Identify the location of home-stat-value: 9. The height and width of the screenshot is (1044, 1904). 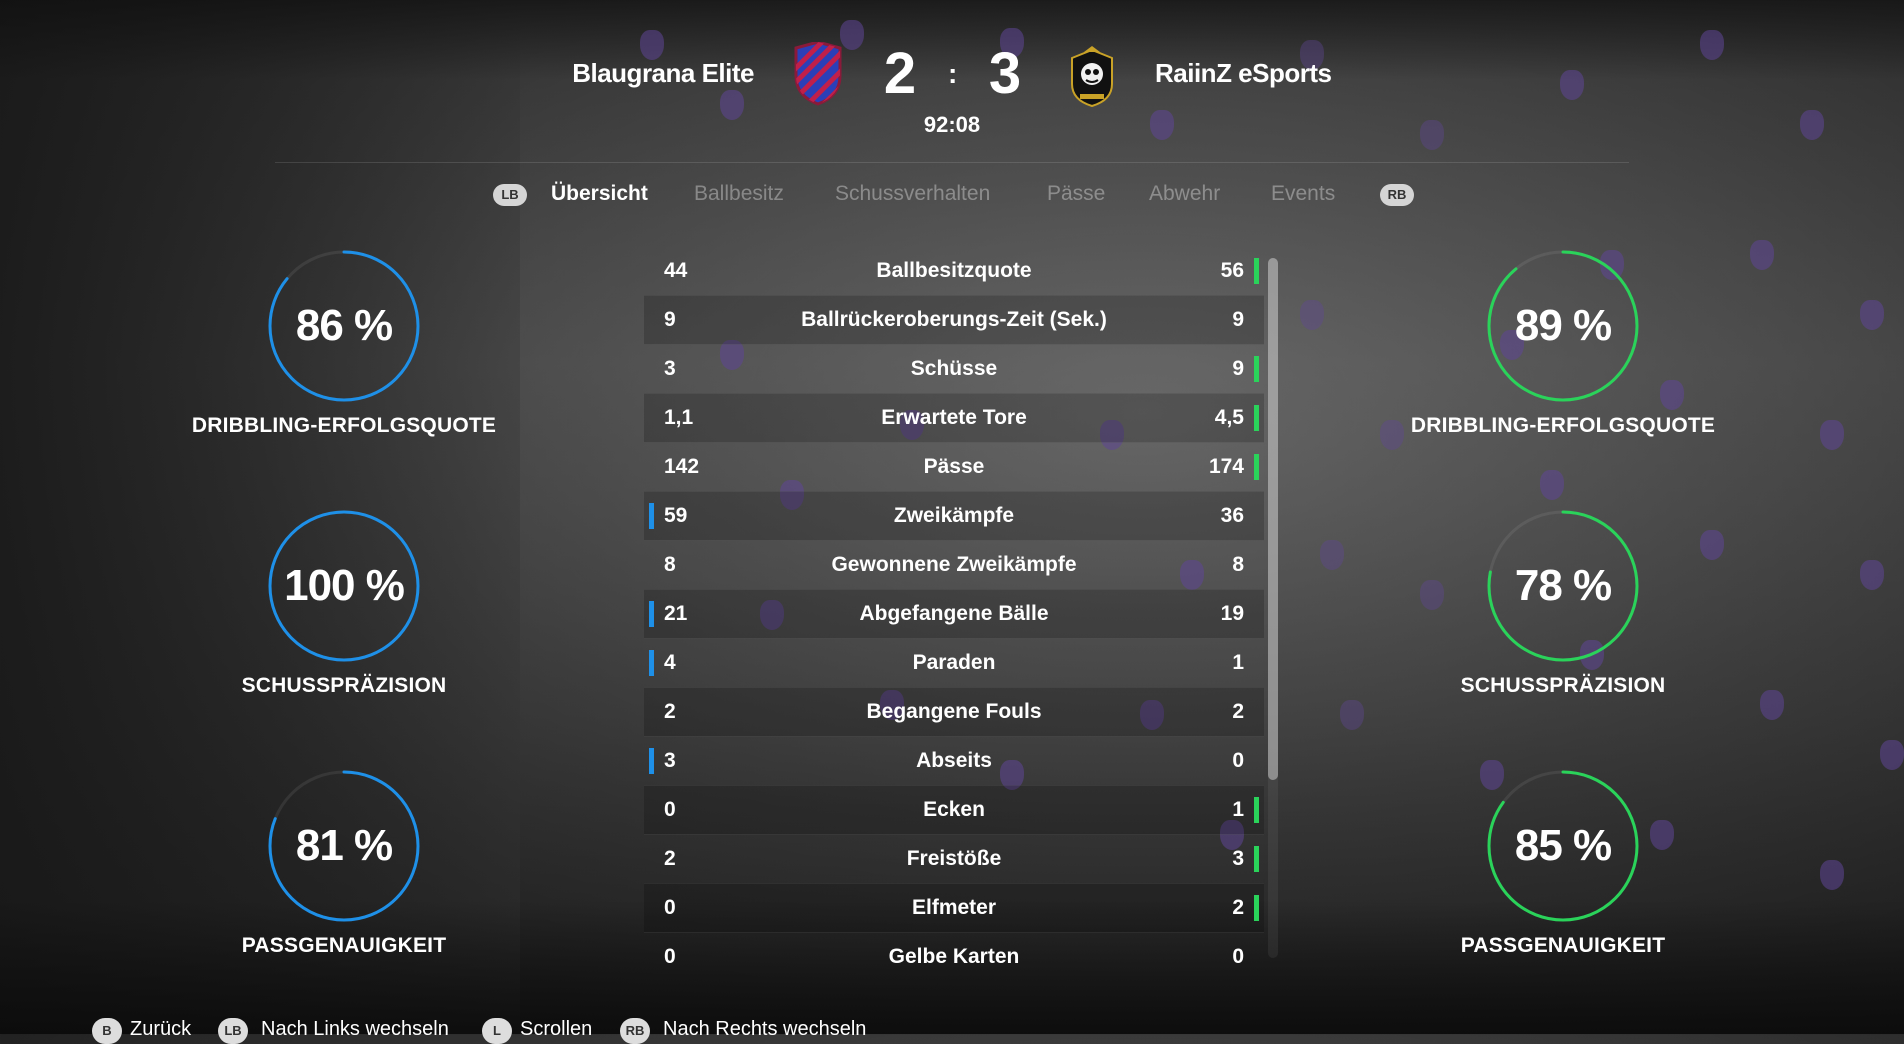
(670, 319).